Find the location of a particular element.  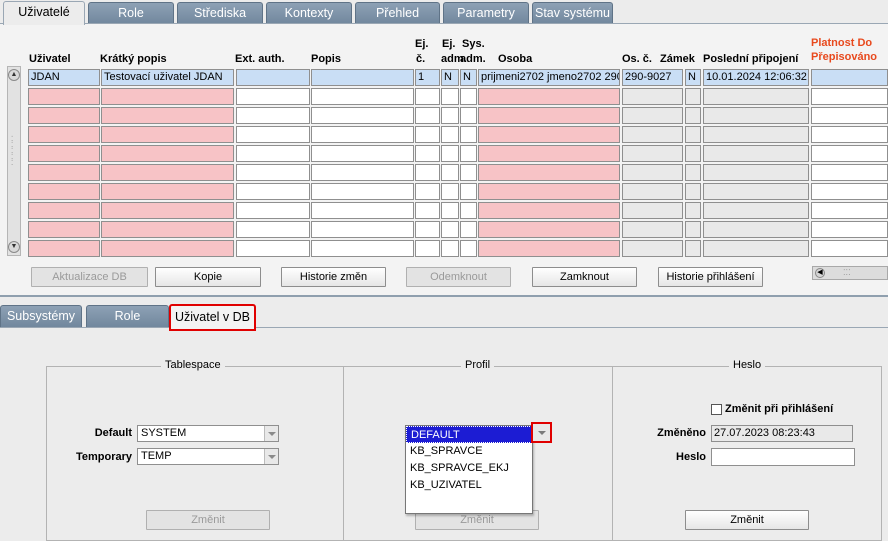

tab-uzivatele: Uživatelé is located at coordinates (44, 13).